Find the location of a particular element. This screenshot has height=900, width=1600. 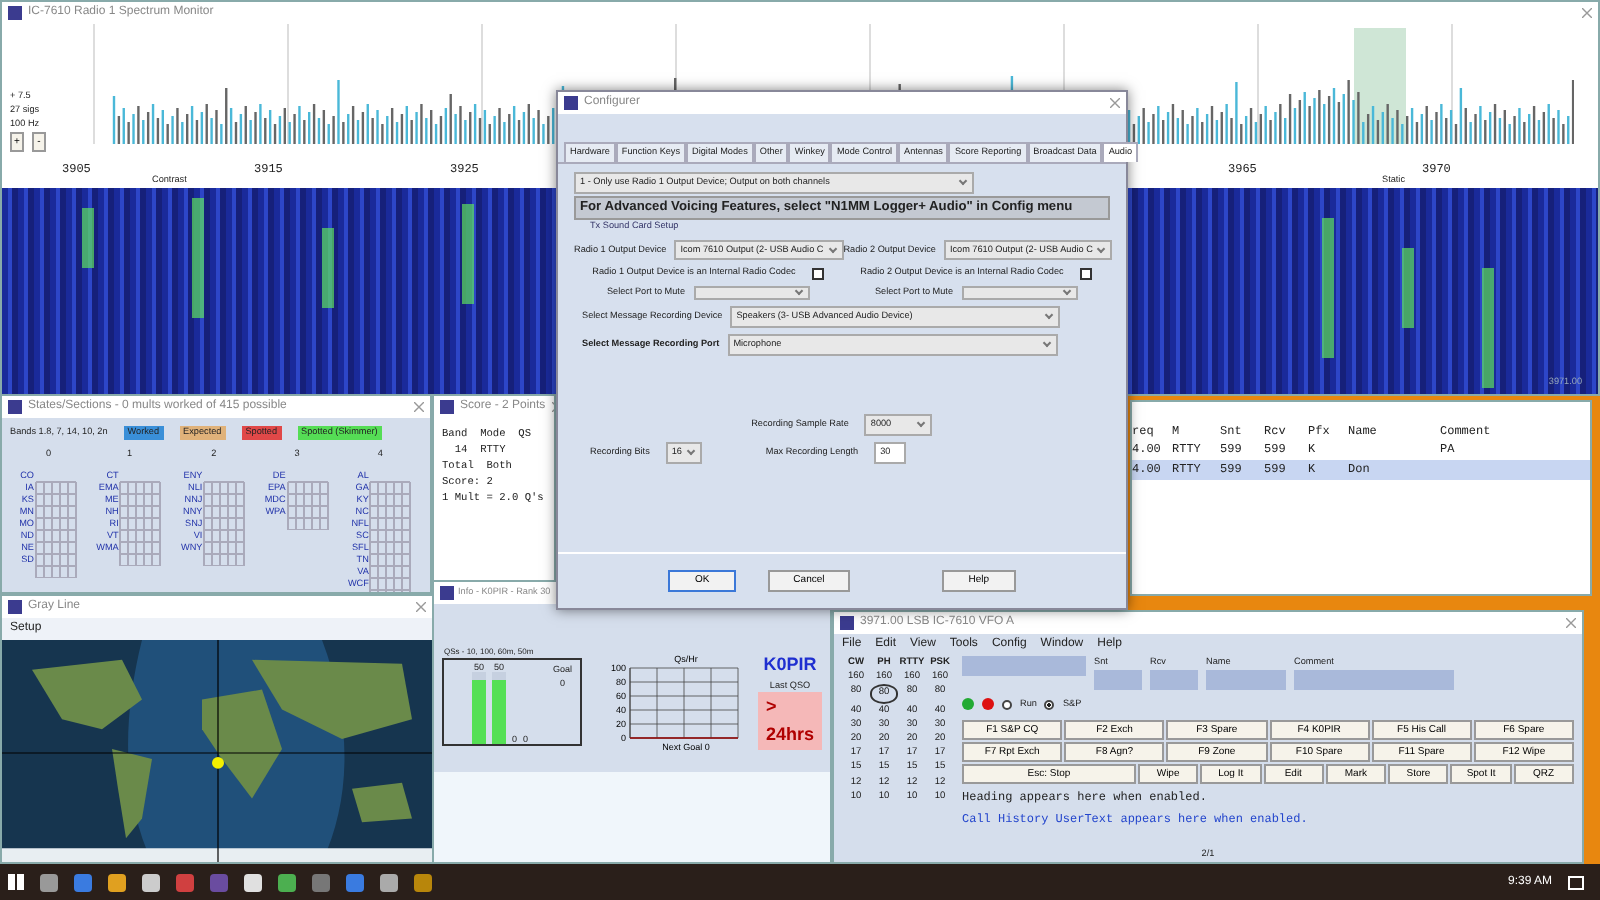

chart-grid is located at coordinates (684, 703).